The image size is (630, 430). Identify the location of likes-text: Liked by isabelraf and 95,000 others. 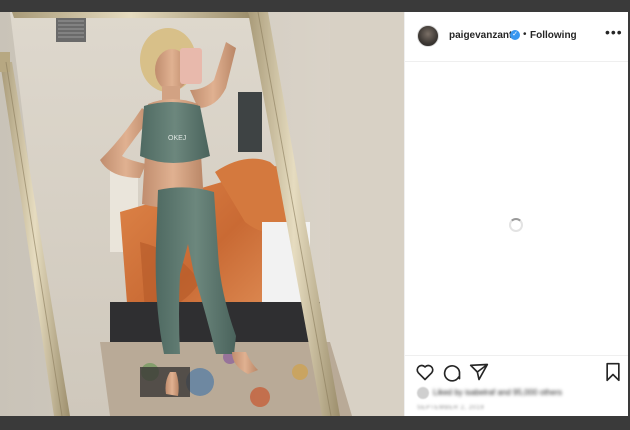
(497, 392).